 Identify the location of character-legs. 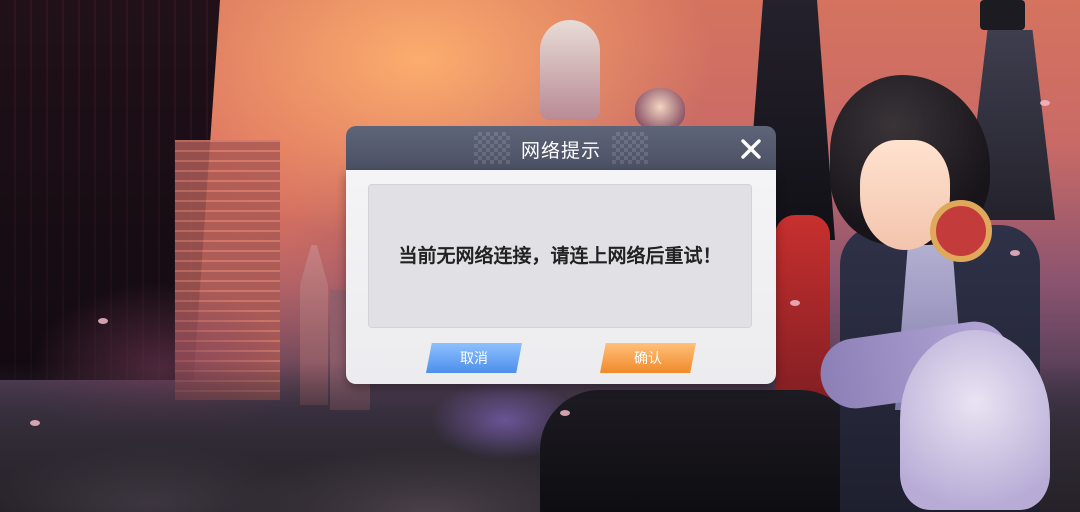
(700, 451).